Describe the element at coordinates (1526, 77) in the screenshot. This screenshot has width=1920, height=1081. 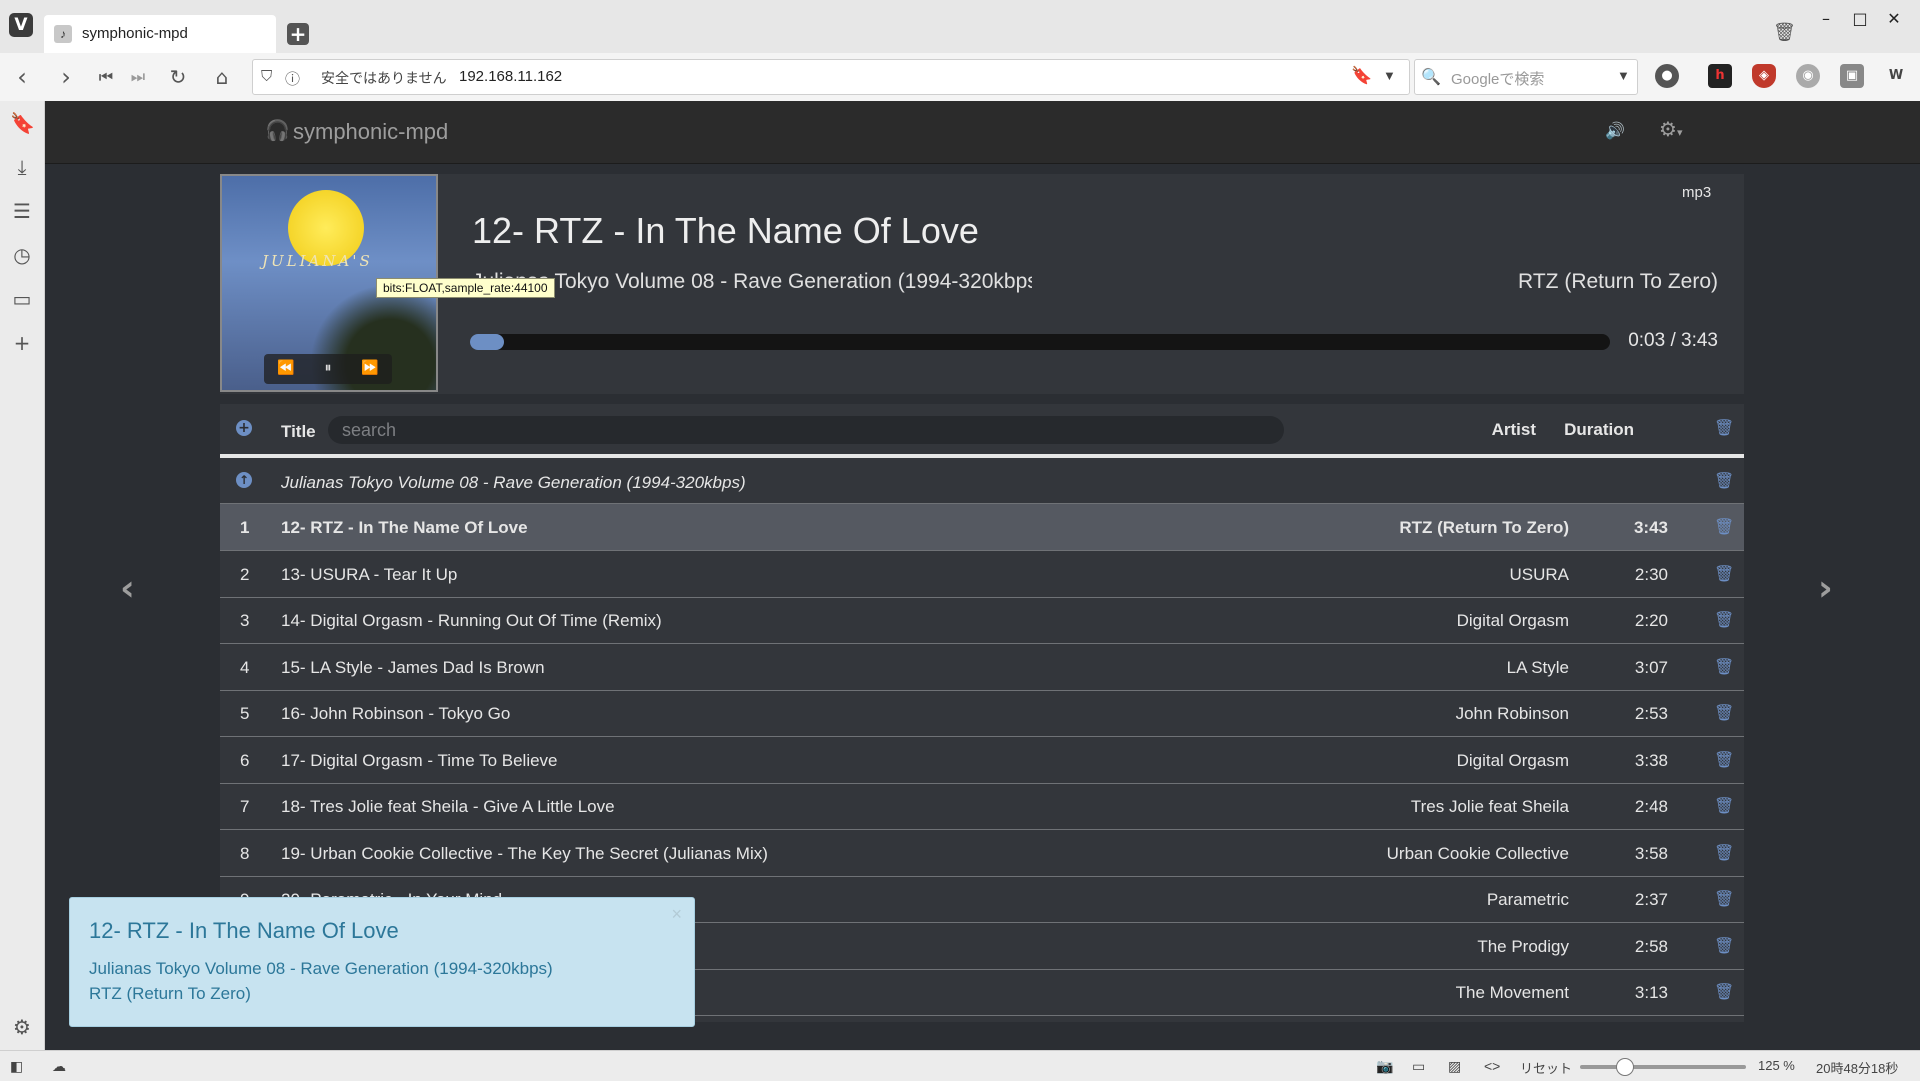
I see `web-search-field: 🔍 Googleで検索 ▼` at that location.